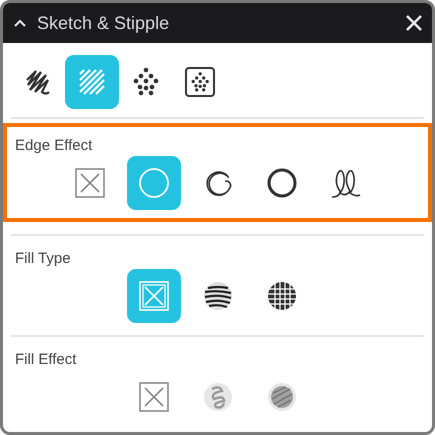 The image size is (435, 435). I want to click on circle-icon, so click(154, 183).